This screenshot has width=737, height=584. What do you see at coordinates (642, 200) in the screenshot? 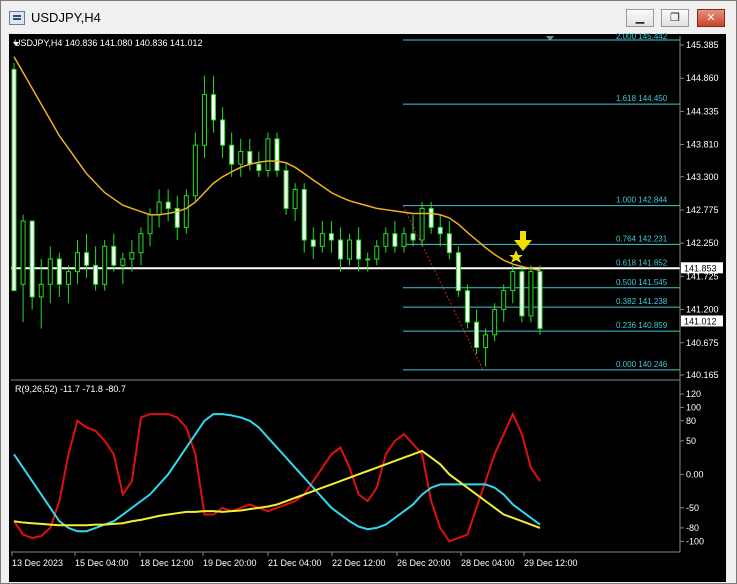
I see `fib-level-label: 1.000 142.844` at bounding box center [642, 200].